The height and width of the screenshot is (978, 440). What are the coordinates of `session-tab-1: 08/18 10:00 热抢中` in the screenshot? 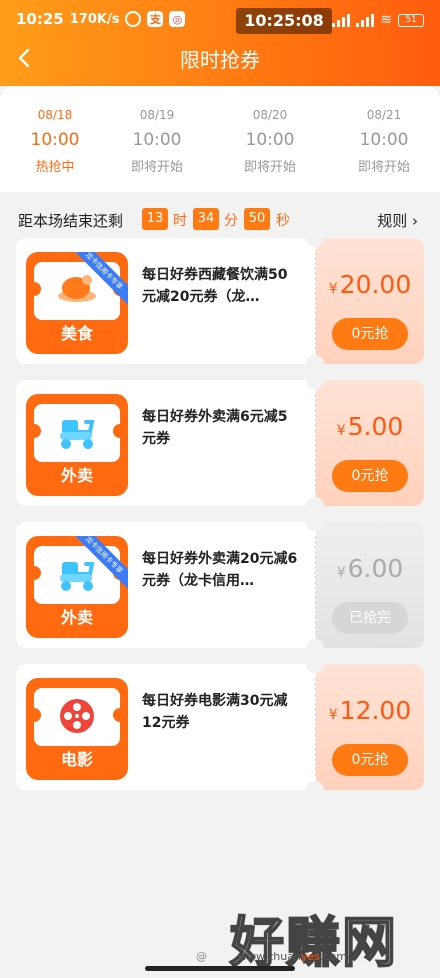 It's located at (55, 130).